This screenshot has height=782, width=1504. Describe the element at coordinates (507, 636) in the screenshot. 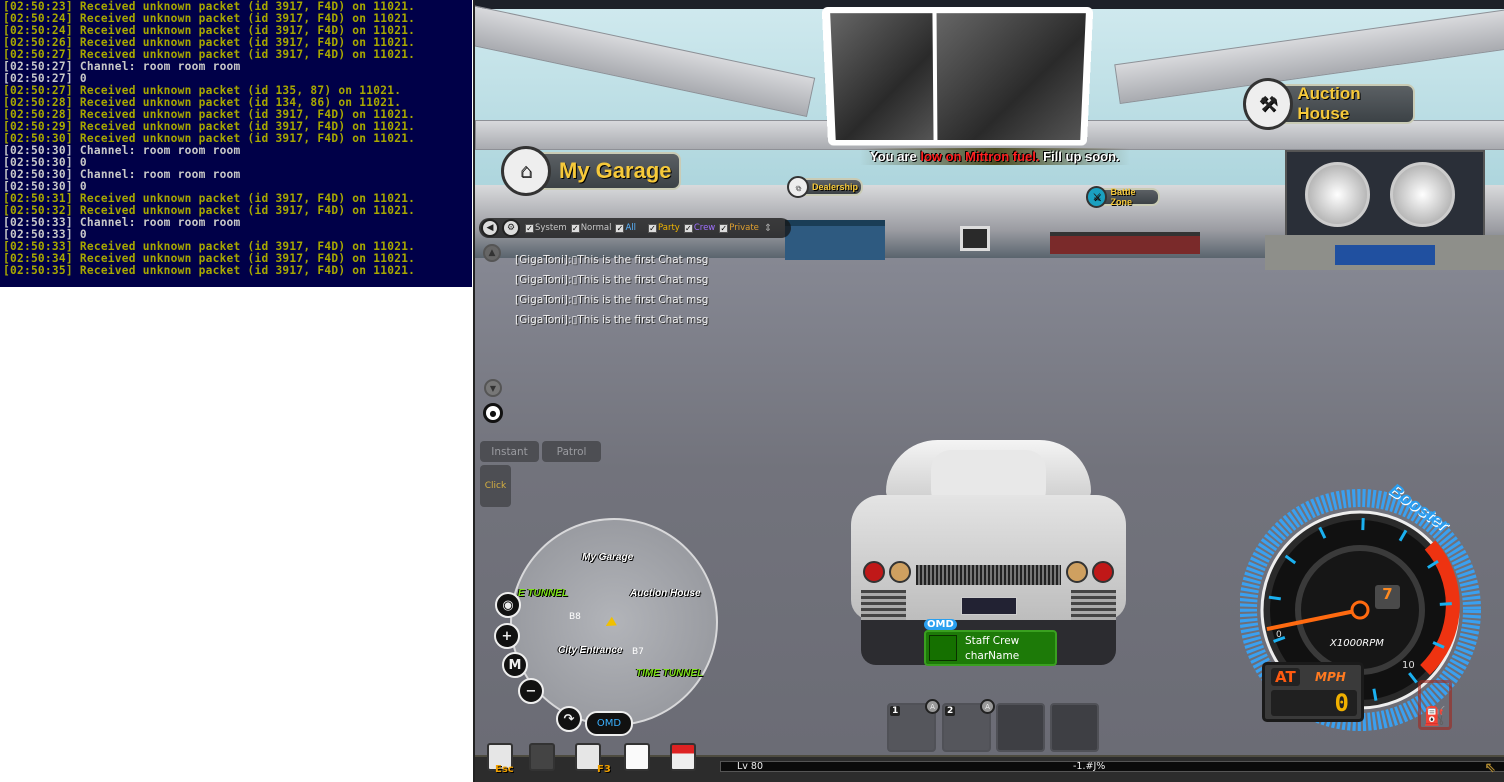

I see `zoom-in-icon: +` at that location.